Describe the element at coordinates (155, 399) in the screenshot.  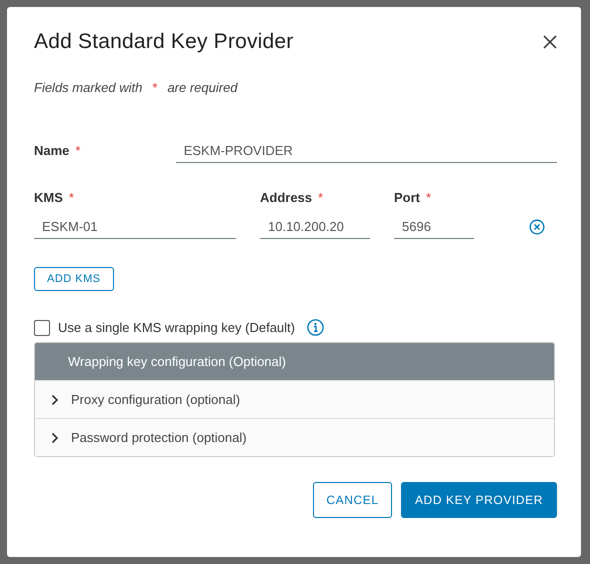
I see `panel-title: Proxy configuration (optional)` at that location.